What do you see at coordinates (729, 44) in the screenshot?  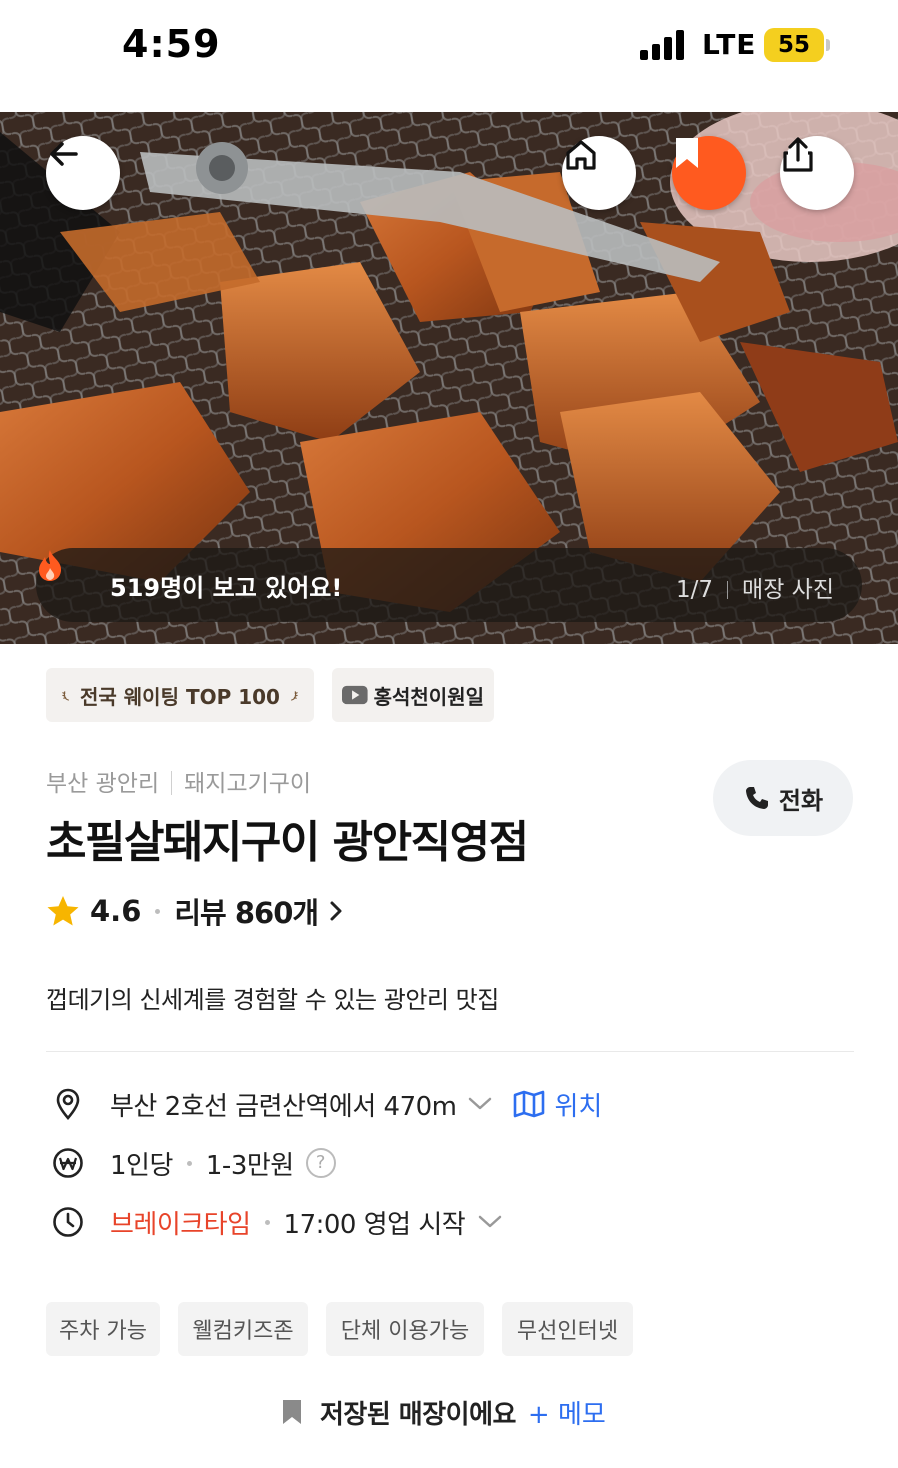 I see `network-label: LTE` at bounding box center [729, 44].